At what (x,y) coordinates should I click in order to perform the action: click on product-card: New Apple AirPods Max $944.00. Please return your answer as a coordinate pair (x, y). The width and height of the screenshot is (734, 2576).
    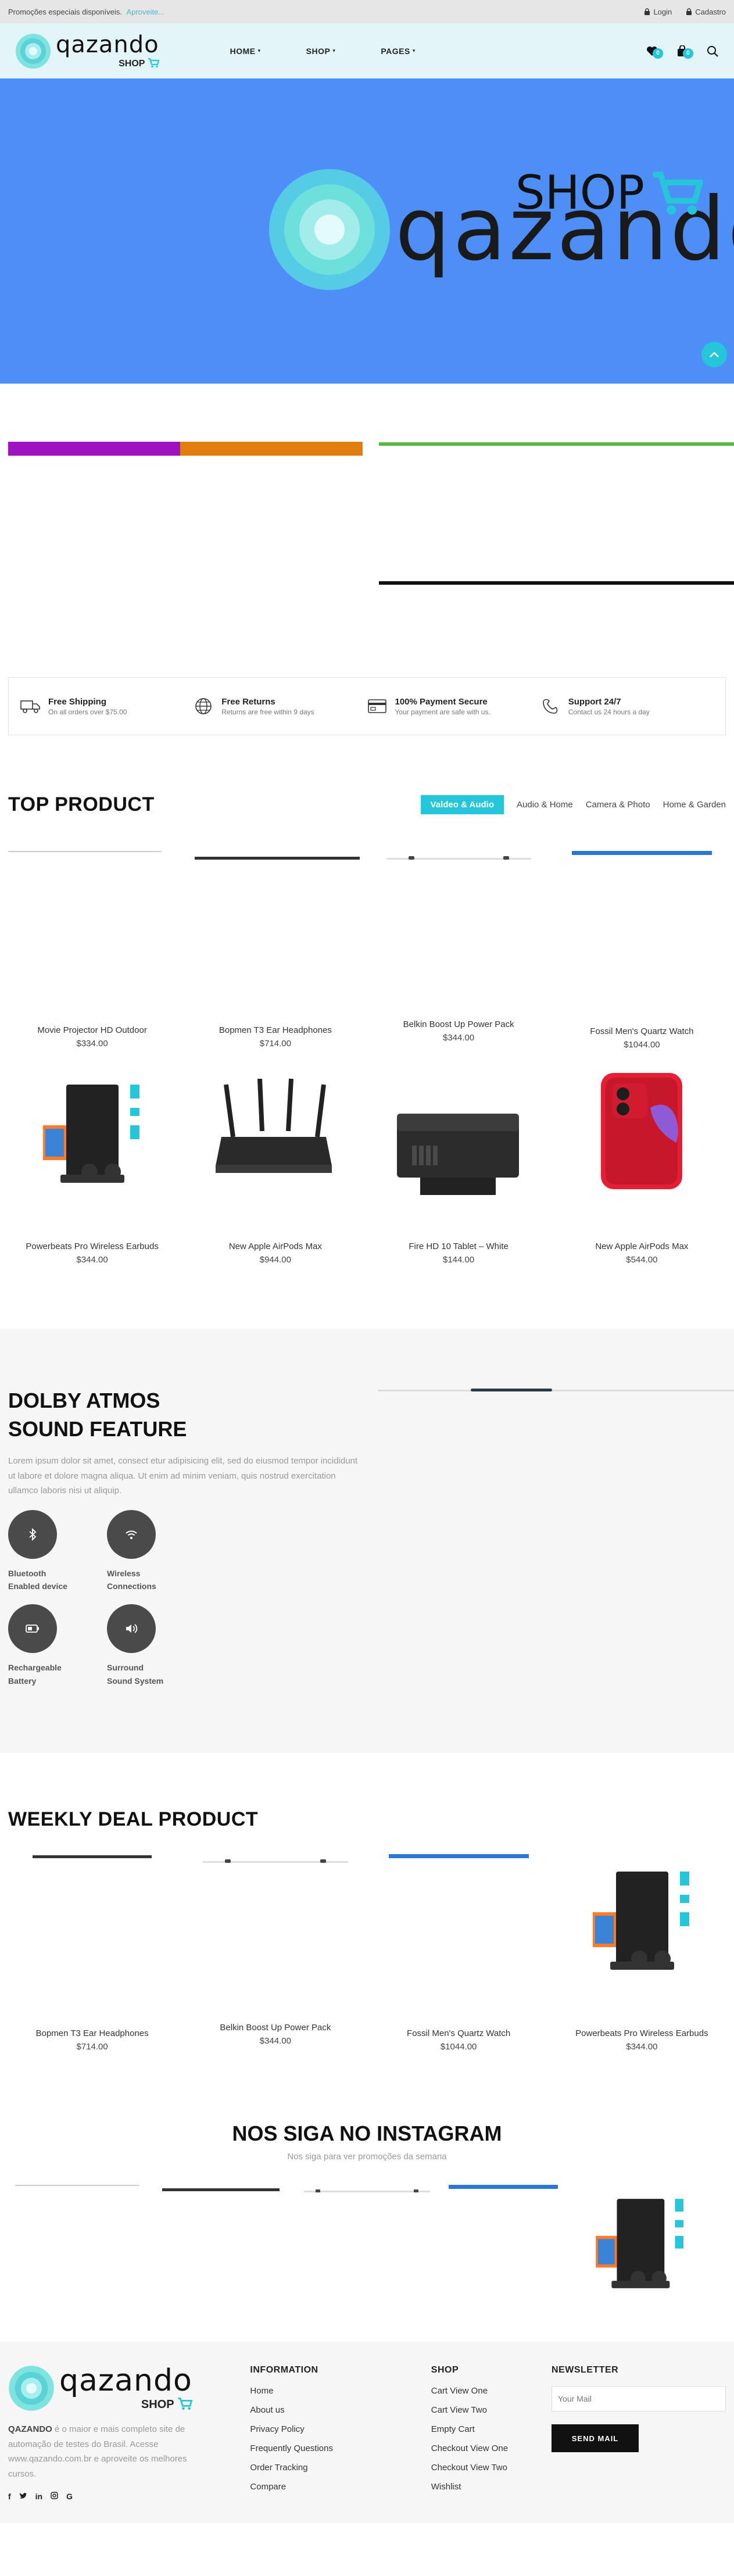
    Looking at the image, I should click on (275, 1166).